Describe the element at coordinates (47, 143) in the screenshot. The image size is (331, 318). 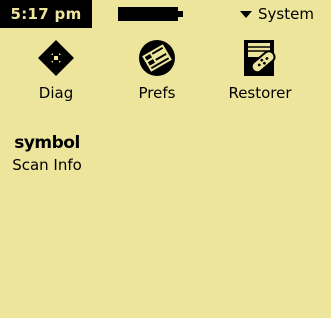
I see `symbol-logo: symbol` at that location.